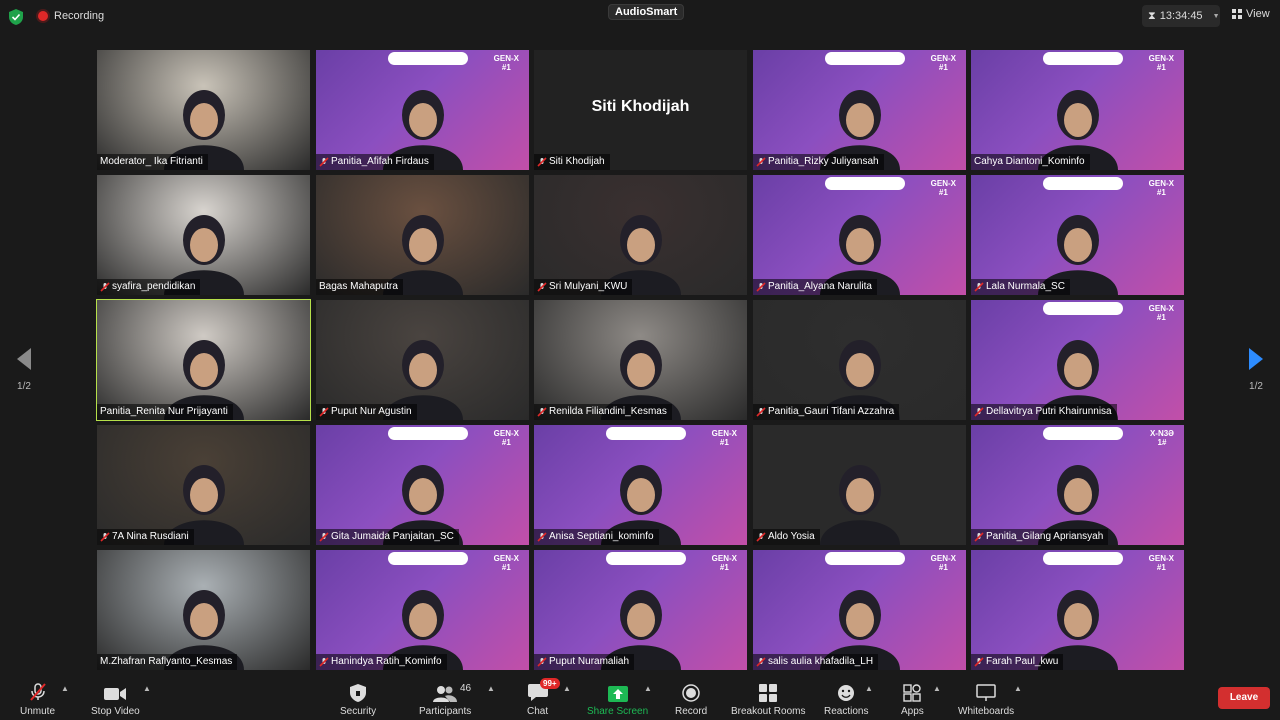  I want to click on shield-icon, so click(16, 17).